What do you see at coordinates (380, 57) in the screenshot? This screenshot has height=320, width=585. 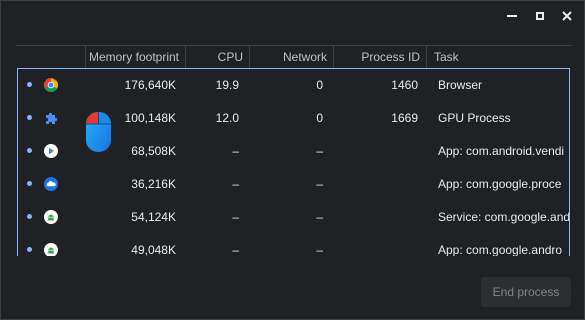 I see `column-header-process-id: Process ID` at bounding box center [380, 57].